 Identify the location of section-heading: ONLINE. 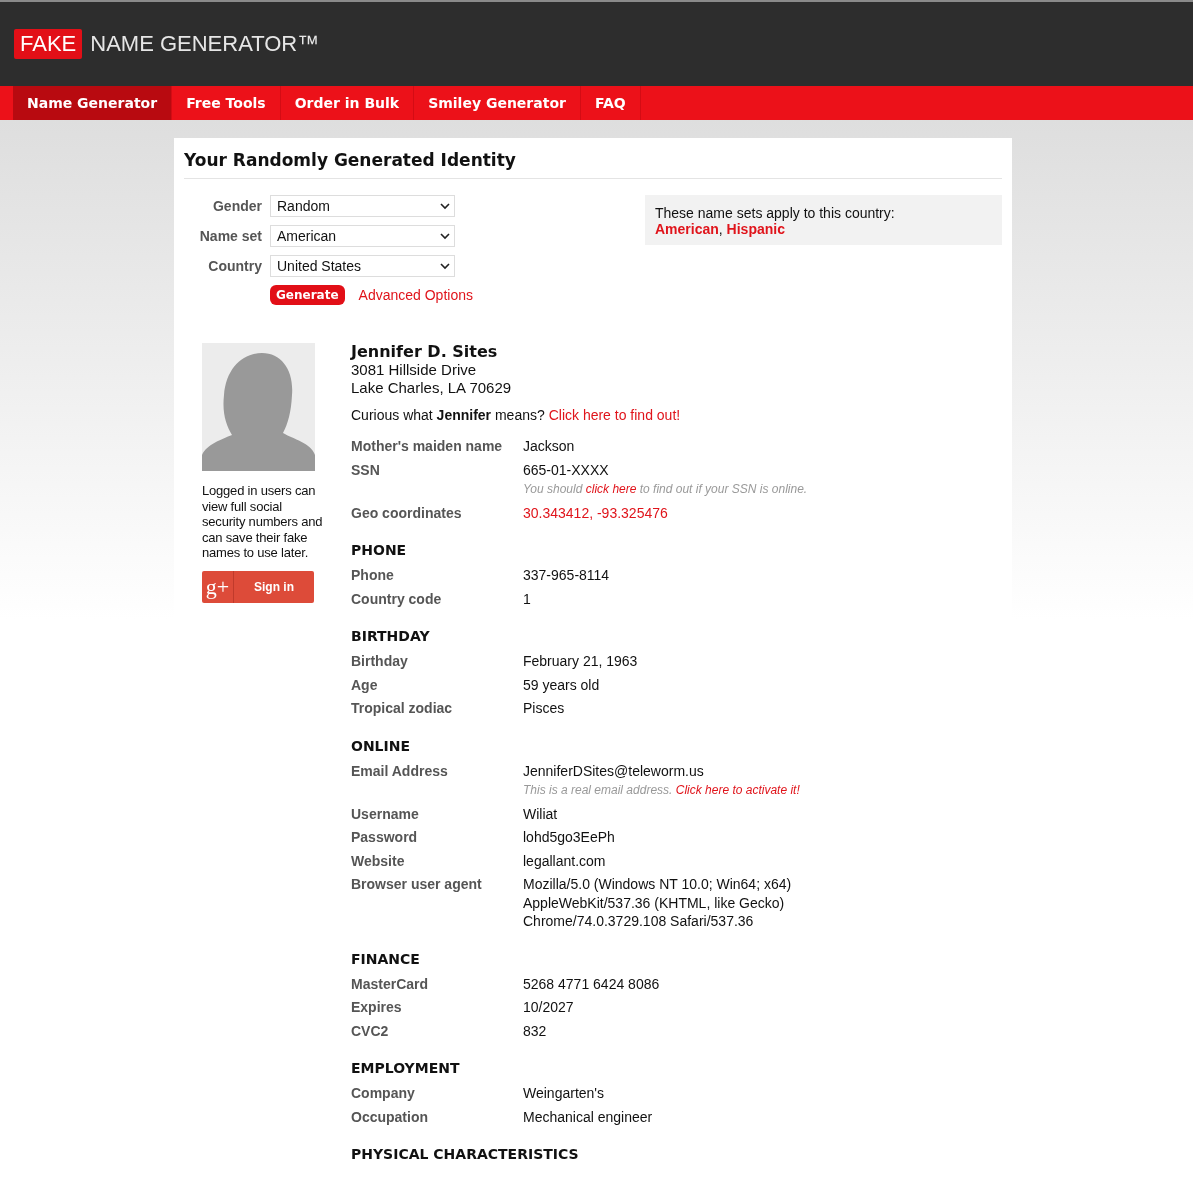
(381, 745).